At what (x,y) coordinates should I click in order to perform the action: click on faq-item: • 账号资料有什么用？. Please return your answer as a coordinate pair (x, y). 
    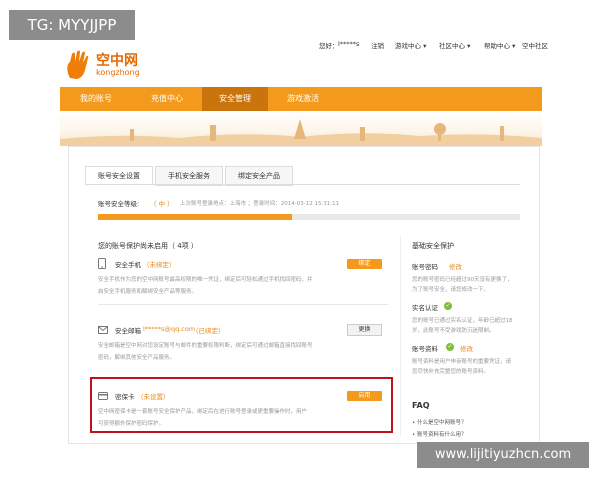
    Looking at the image, I should click on (439, 434).